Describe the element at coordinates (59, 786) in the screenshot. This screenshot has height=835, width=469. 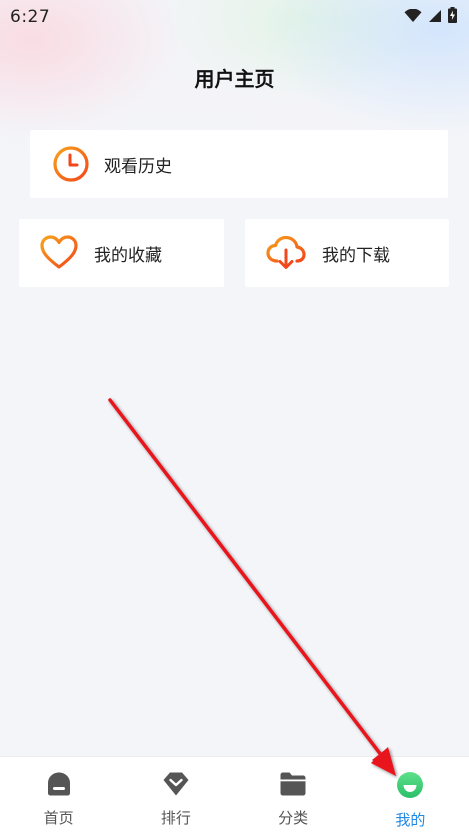
I see `home-icon` at that location.